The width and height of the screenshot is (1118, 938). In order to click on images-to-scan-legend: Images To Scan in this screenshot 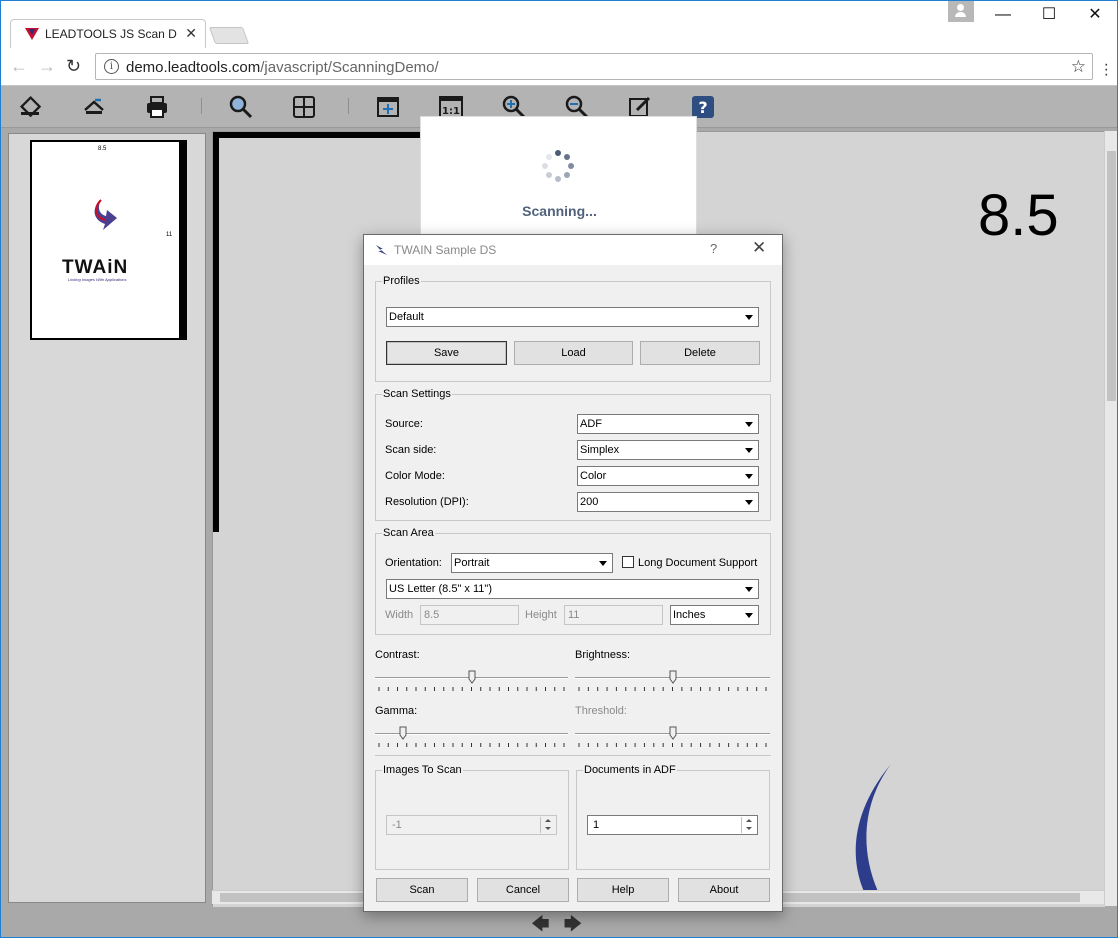, I will do `click(422, 770)`.